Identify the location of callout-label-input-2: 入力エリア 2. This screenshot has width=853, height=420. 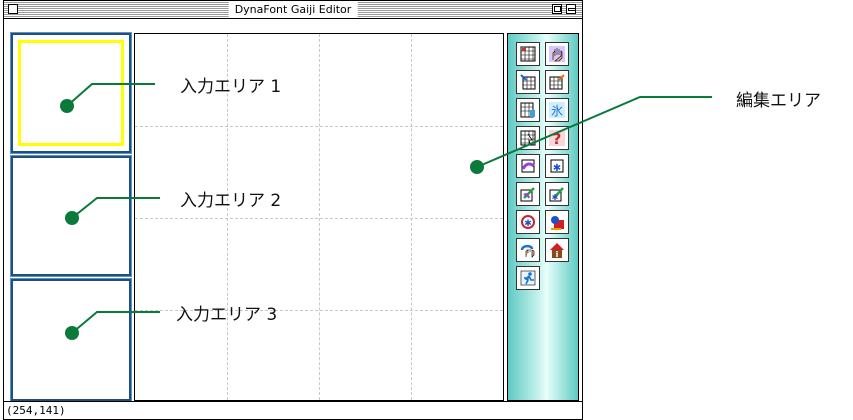
(231, 201).